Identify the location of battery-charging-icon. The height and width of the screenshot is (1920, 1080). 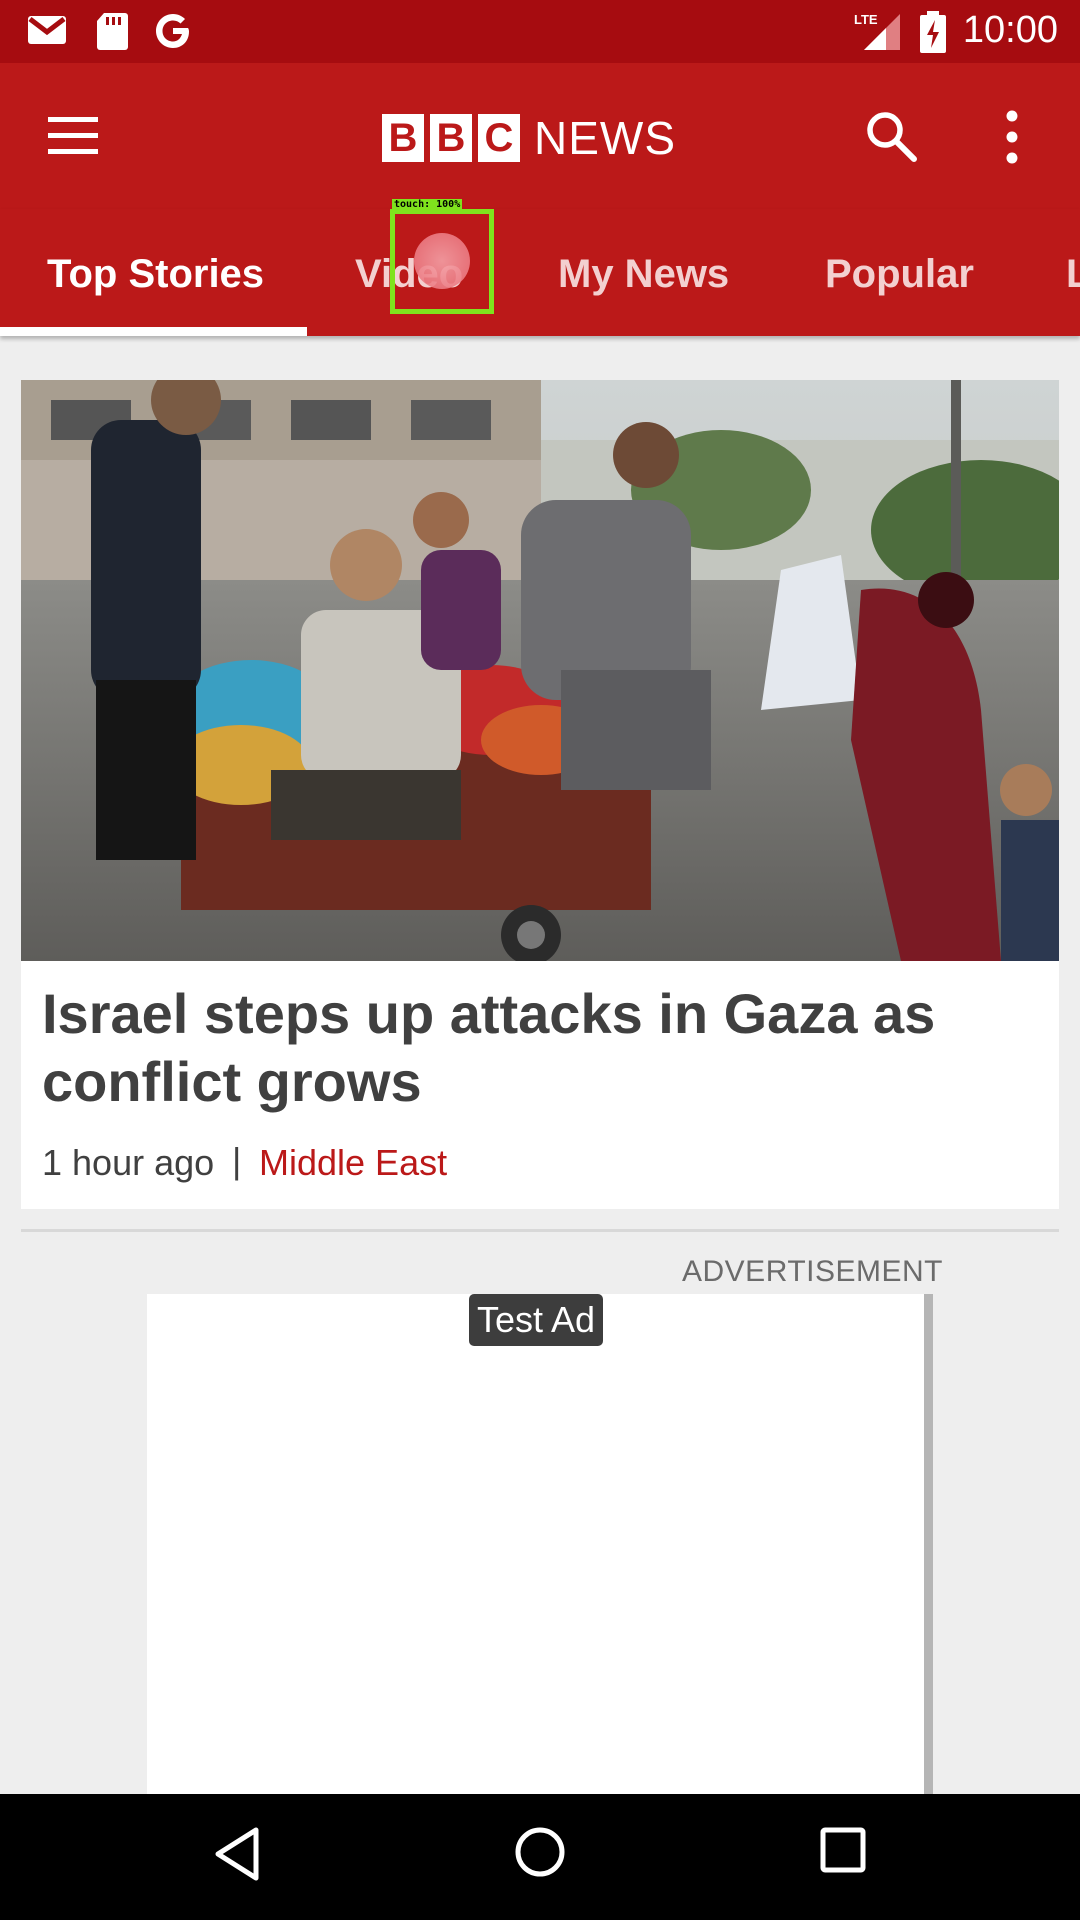
(933, 32).